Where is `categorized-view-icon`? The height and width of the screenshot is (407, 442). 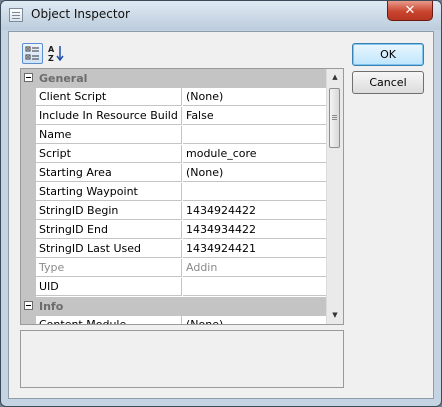 categorized-view-icon is located at coordinates (32, 53).